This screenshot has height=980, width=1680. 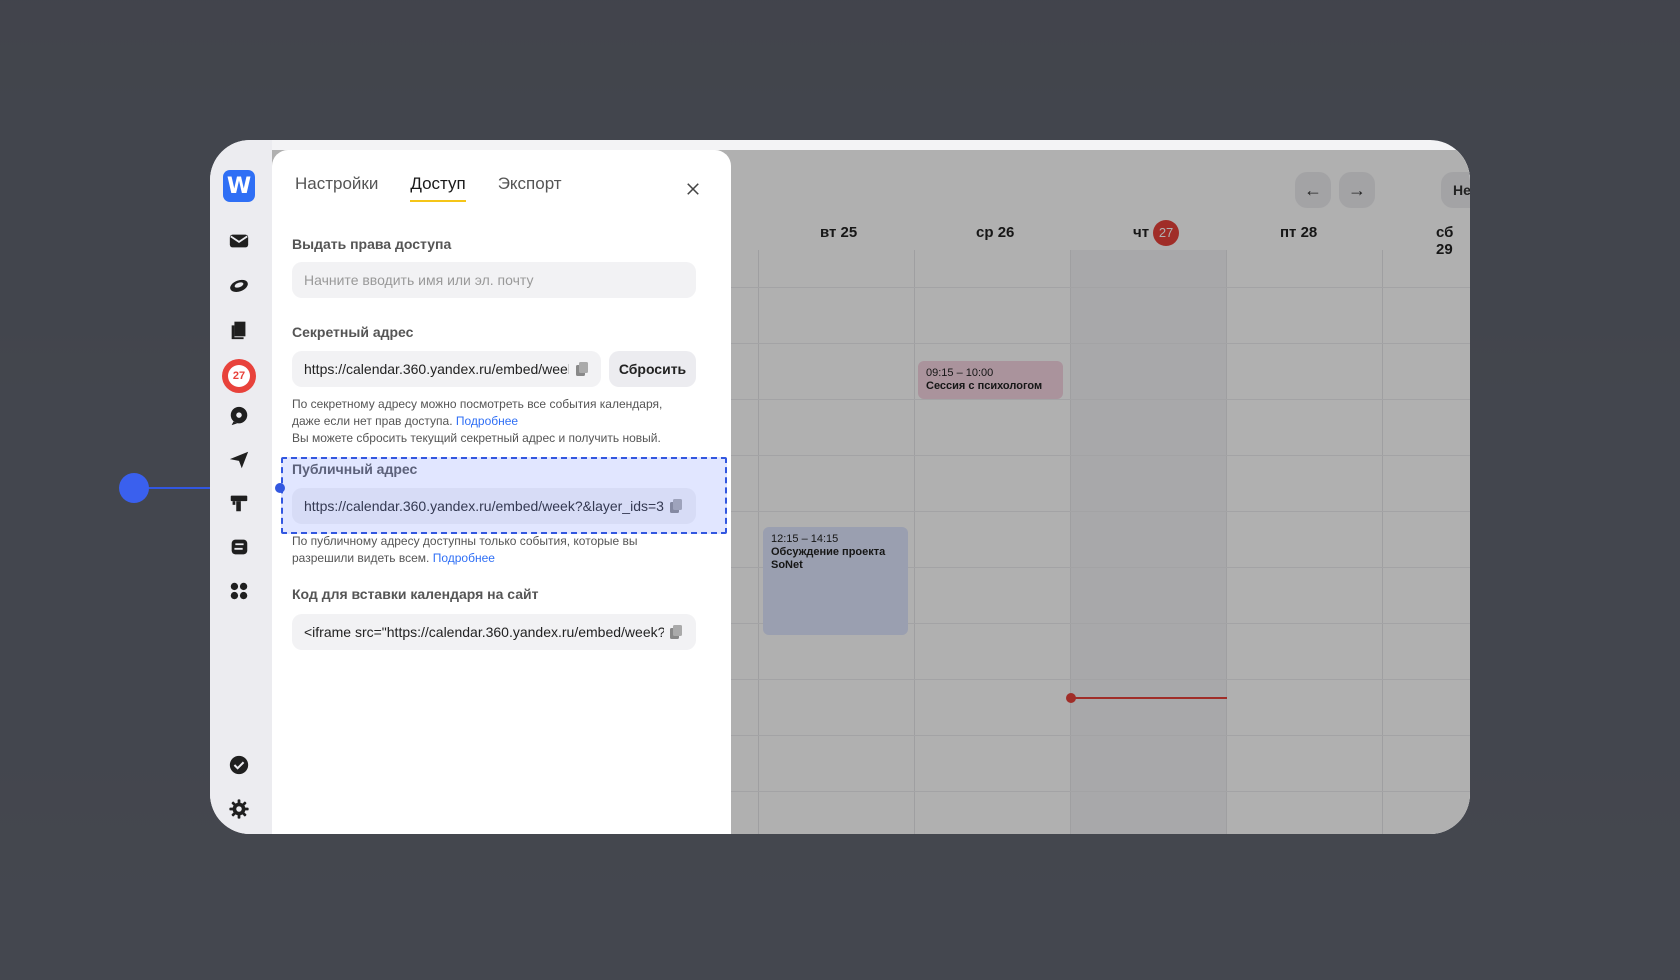 What do you see at coordinates (336, 188) in the screenshot?
I see `tab-settings: Настройки` at bounding box center [336, 188].